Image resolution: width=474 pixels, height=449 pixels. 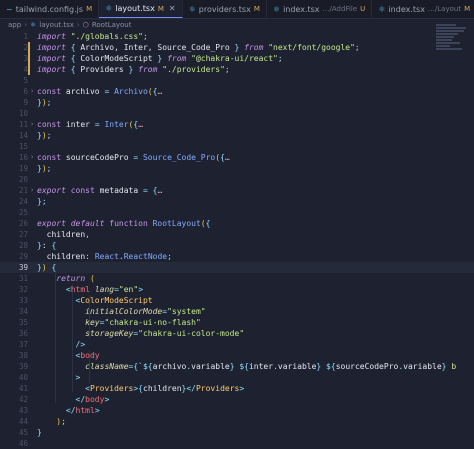 I want to click on code-line: 35 key="chakra-ui-no-flash", so click(x=237, y=322).